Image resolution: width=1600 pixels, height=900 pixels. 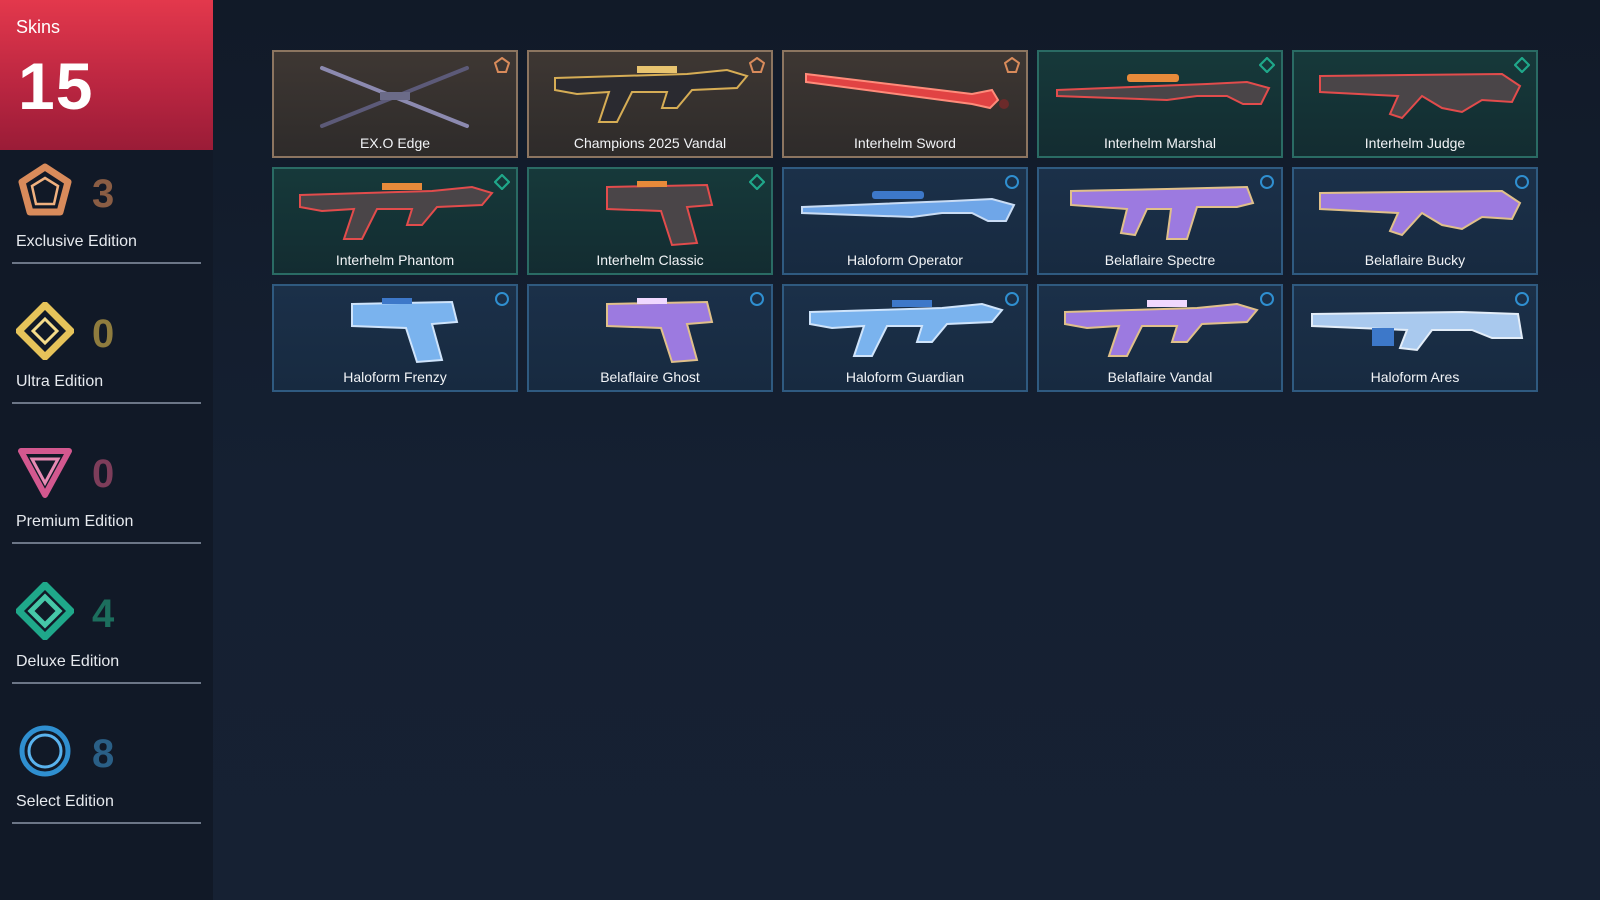 I want to click on skin-card: Belaflaire Ghost, so click(x=650, y=338).